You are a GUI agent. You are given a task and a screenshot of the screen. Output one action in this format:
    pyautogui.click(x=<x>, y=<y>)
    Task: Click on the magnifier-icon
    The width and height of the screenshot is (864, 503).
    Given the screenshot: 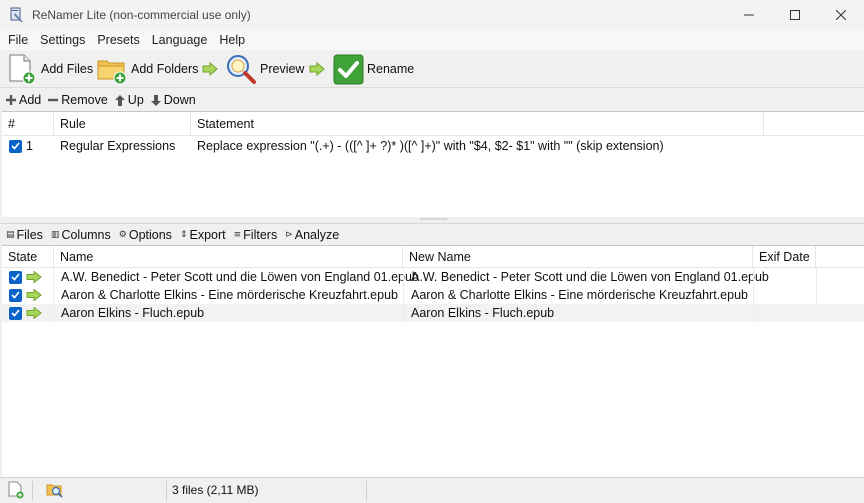 What is the action you would take?
    pyautogui.click(x=241, y=69)
    